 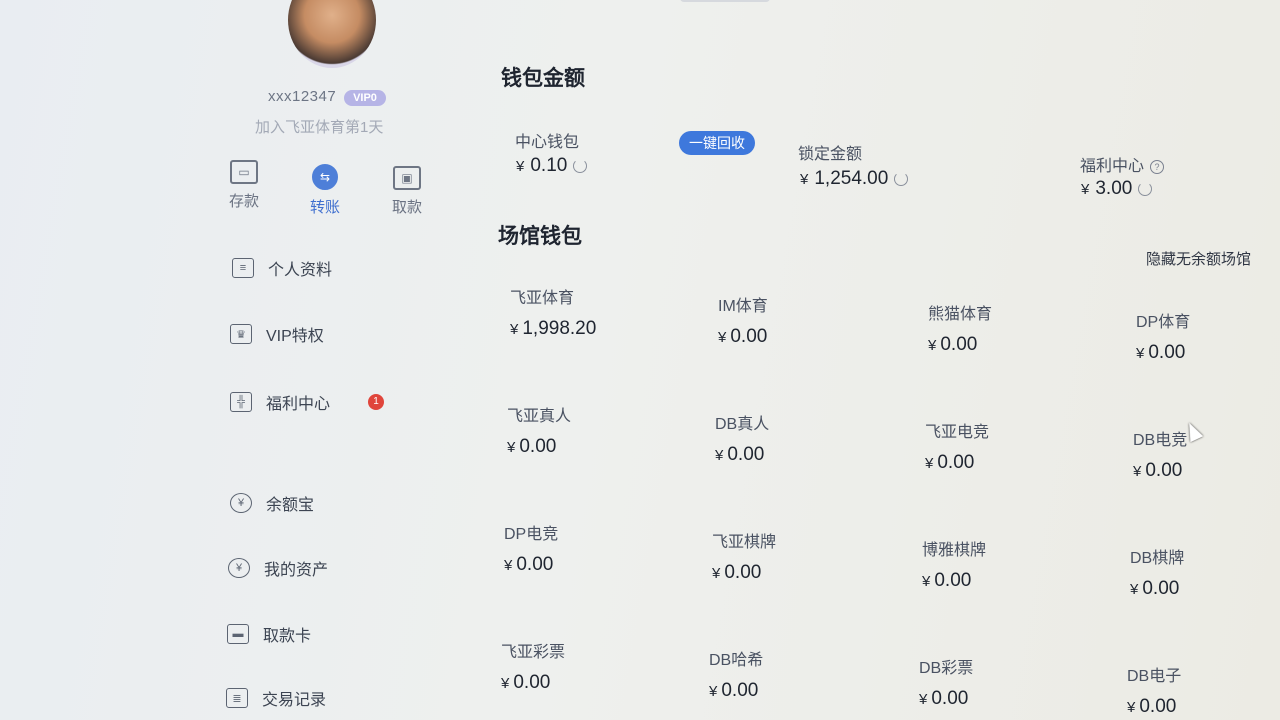 I want to click on id-card-icon: ≡, so click(x=243, y=268).